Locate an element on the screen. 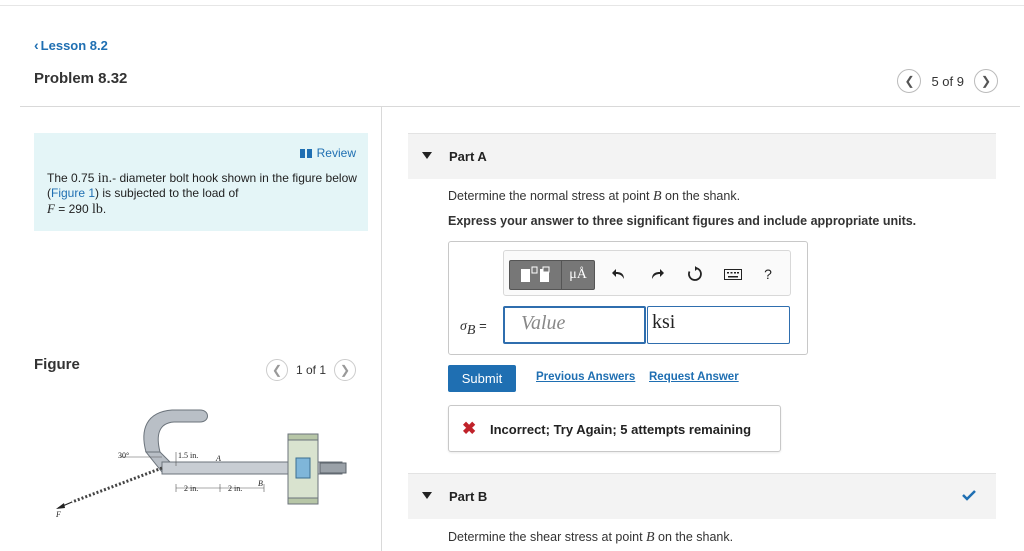  templates-button is located at coordinates (536, 275).